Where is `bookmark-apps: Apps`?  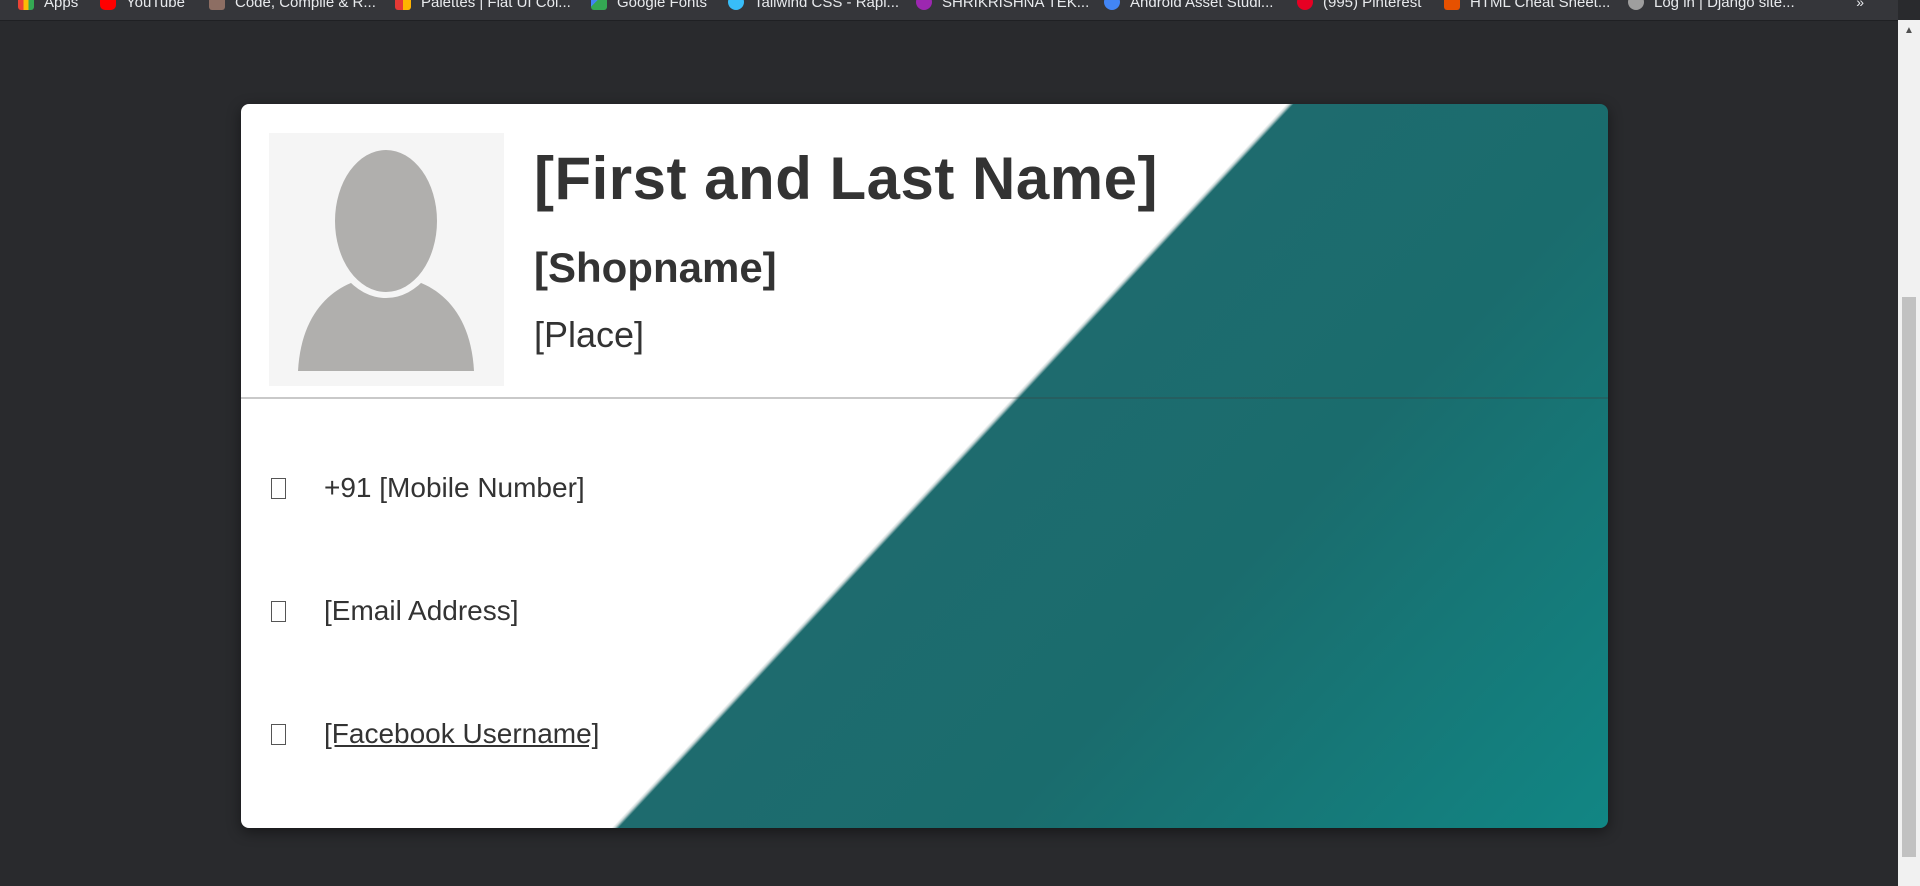 bookmark-apps: Apps is located at coordinates (48, 6).